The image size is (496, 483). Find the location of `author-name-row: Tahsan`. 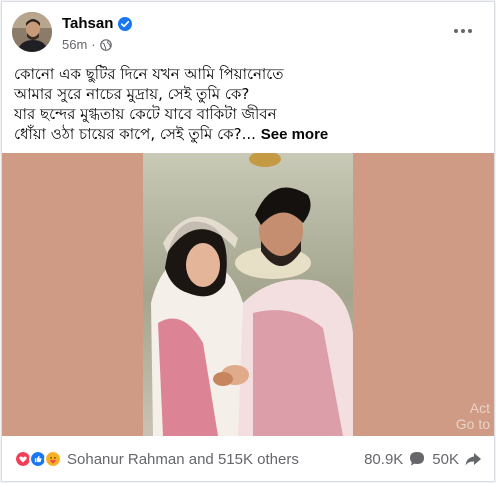

author-name-row: Tahsan is located at coordinates (97, 23).